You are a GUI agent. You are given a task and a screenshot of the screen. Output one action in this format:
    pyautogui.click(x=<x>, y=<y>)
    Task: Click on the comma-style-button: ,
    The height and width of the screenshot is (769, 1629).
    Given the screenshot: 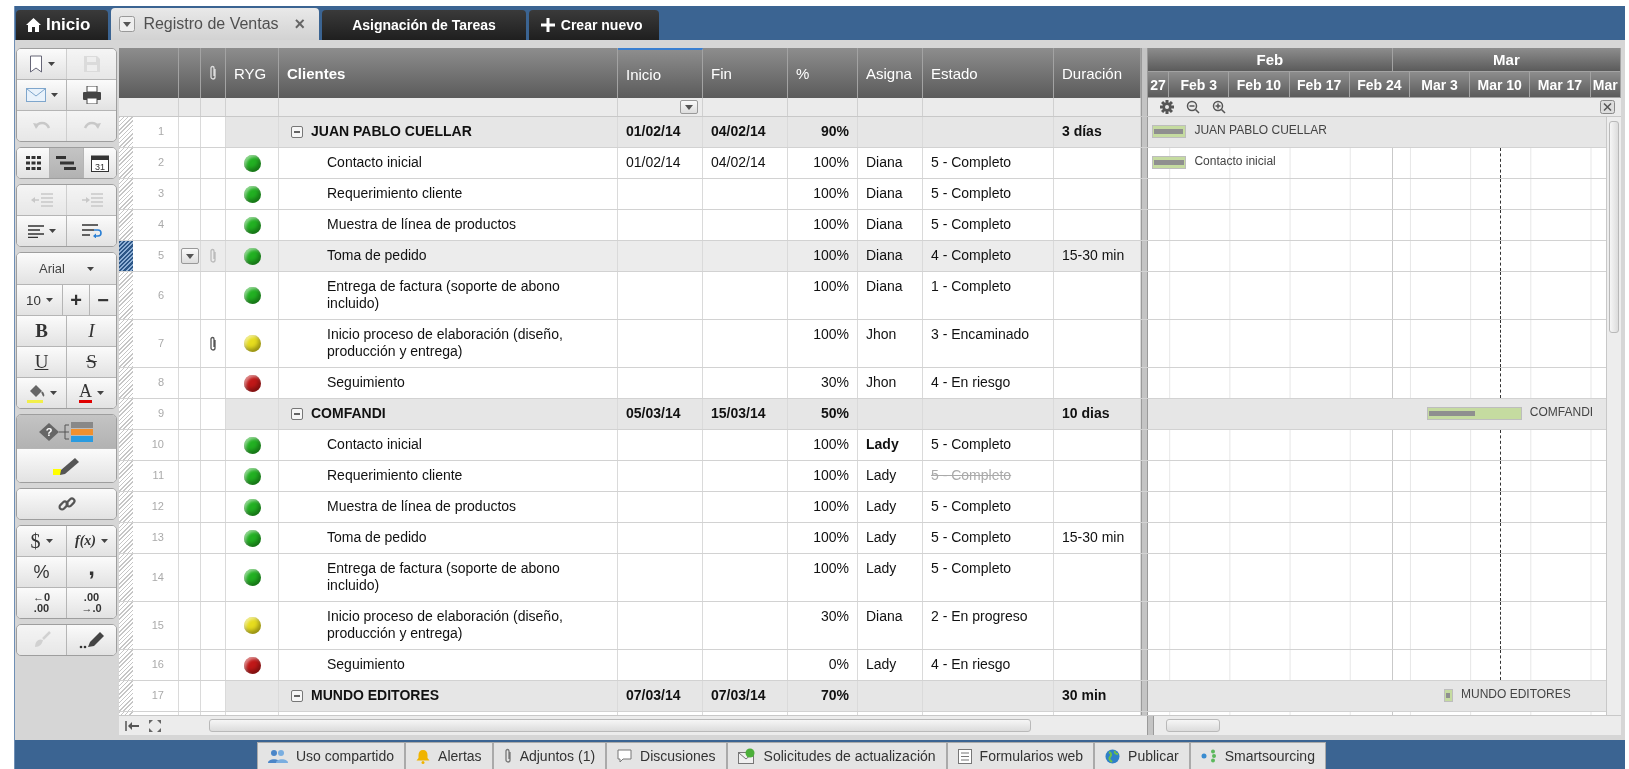 What is the action you would take?
    pyautogui.click(x=91, y=572)
    